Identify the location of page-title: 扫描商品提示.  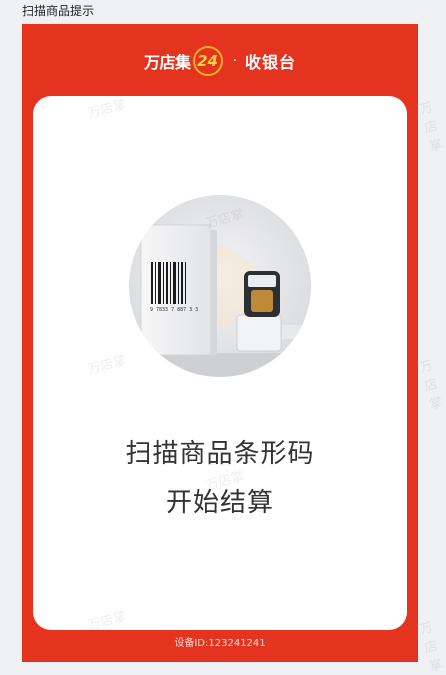
(58, 11).